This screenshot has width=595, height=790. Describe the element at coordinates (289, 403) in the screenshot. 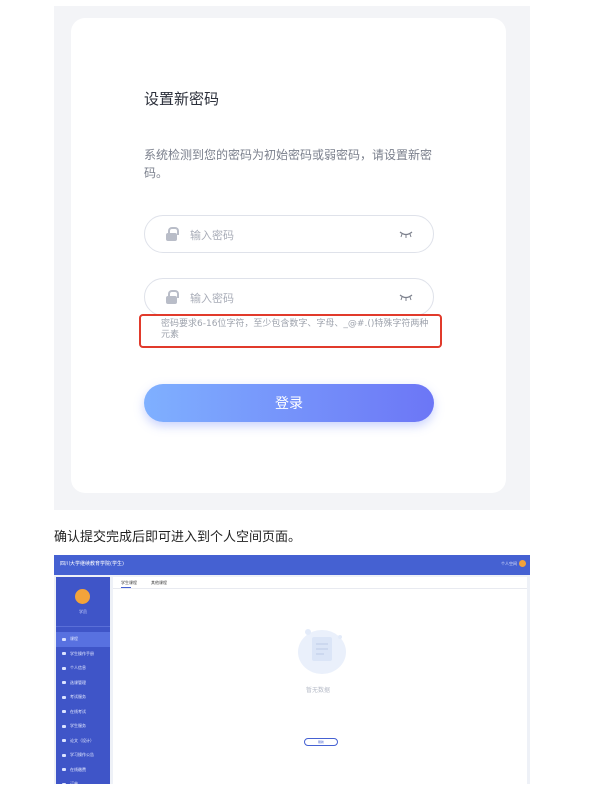

I see `login-button: 登录` at that location.